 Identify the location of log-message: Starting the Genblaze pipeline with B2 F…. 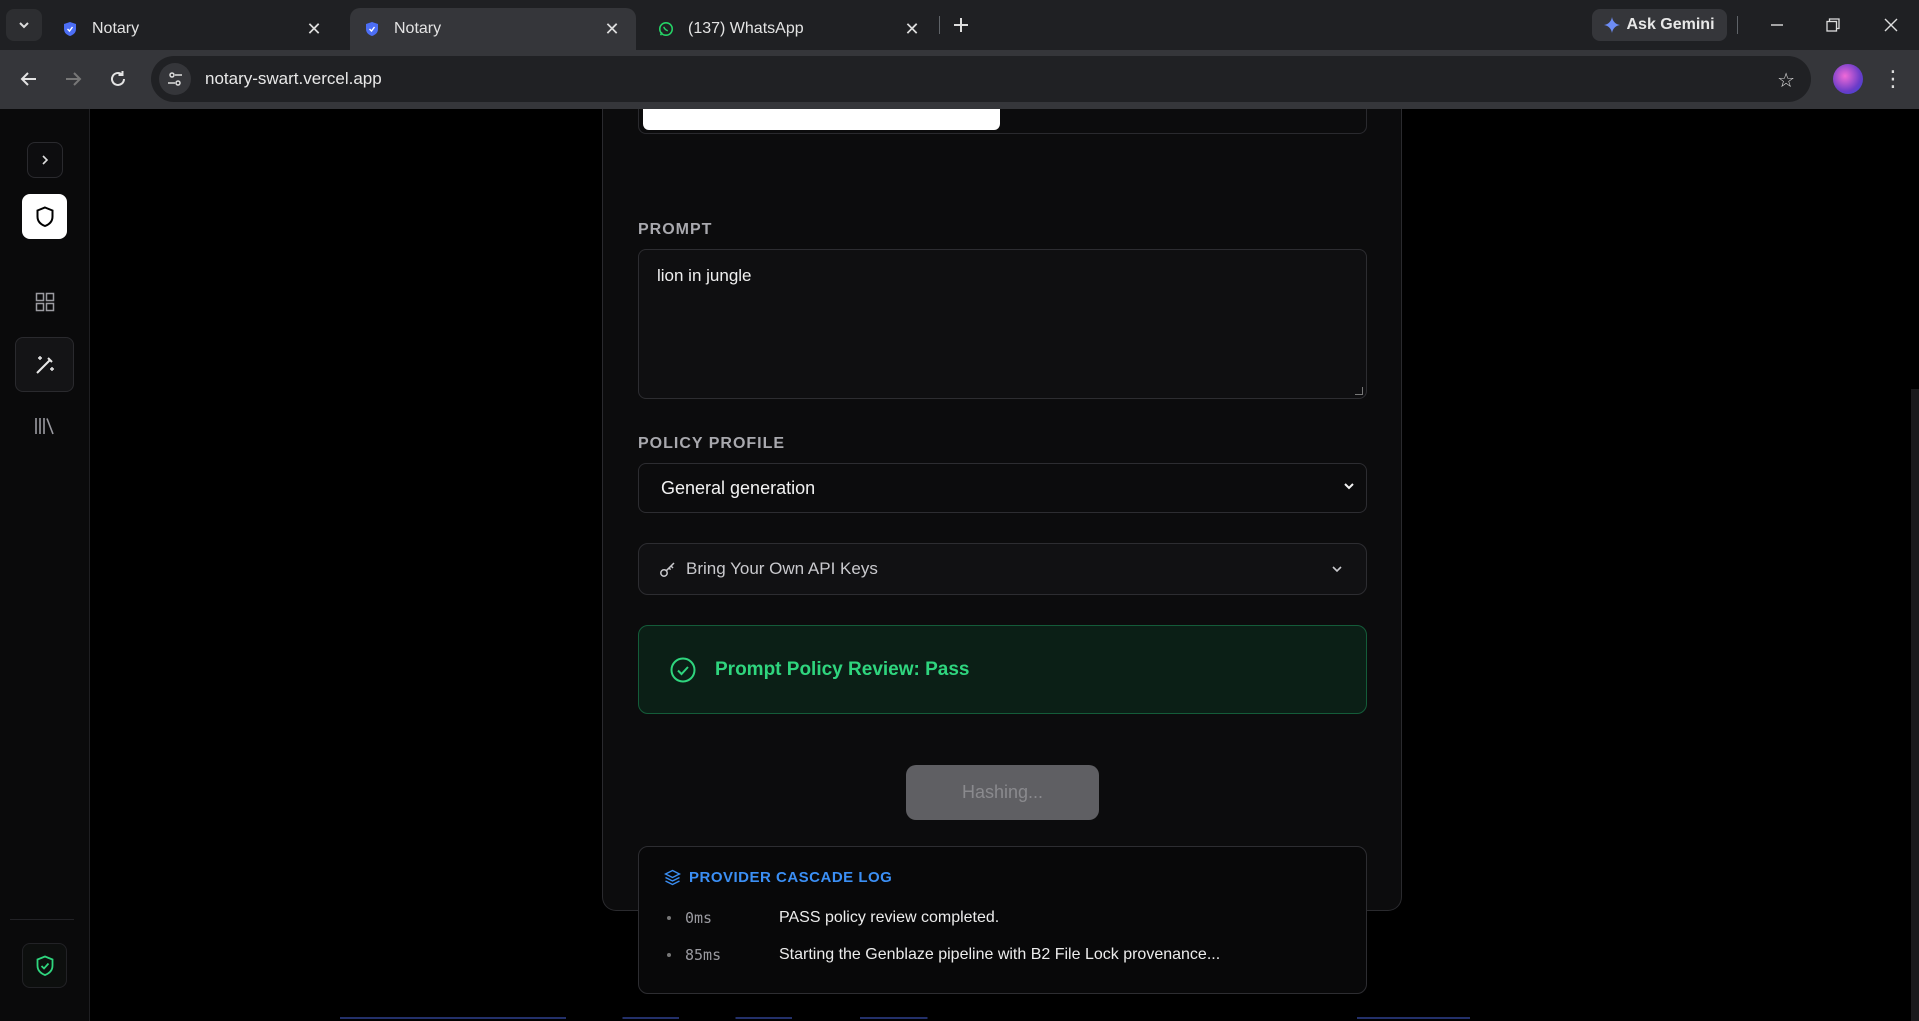
(1000, 954).